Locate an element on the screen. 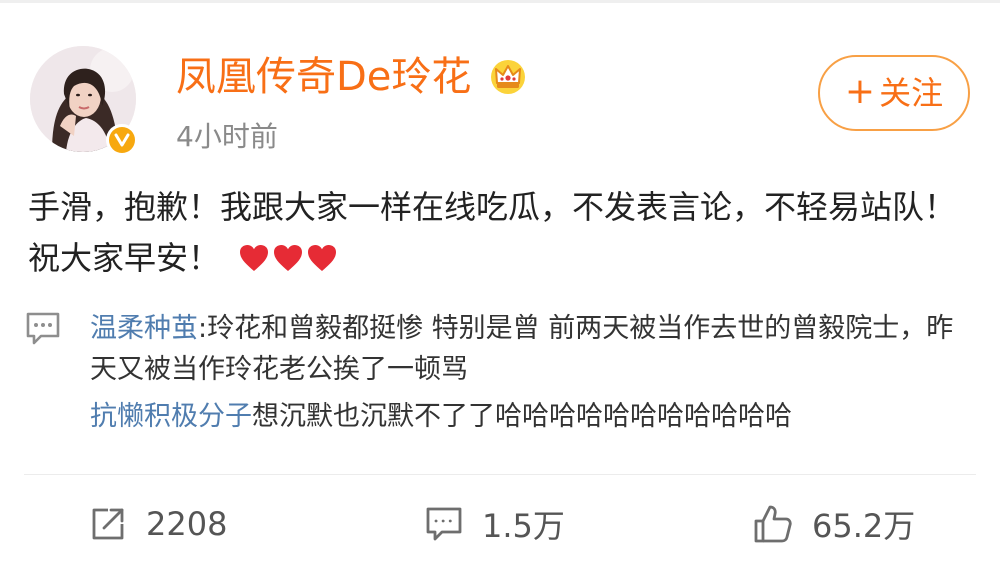  top-divider is located at coordinates (500, 1).